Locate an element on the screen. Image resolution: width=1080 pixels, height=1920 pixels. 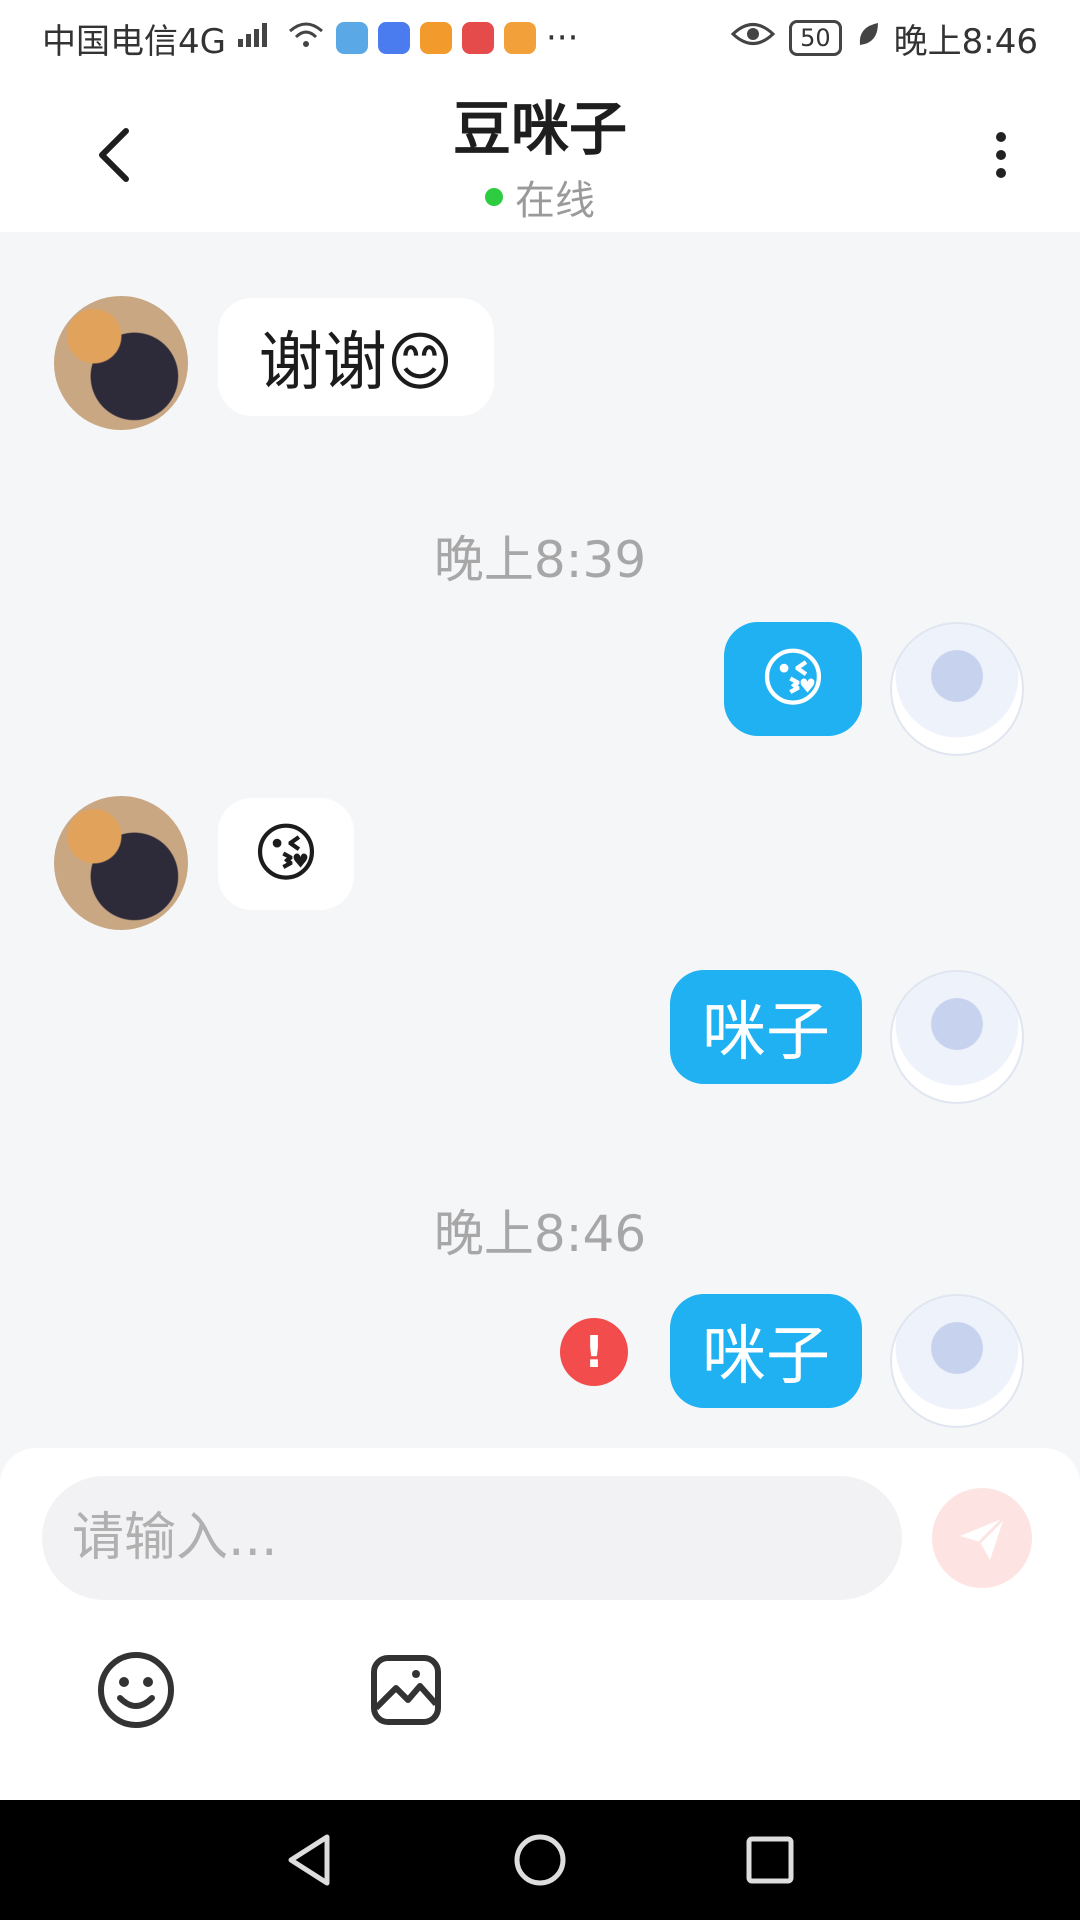
message-bubble-incoming: 谢谢😊 is located at coordinates (356, 357).